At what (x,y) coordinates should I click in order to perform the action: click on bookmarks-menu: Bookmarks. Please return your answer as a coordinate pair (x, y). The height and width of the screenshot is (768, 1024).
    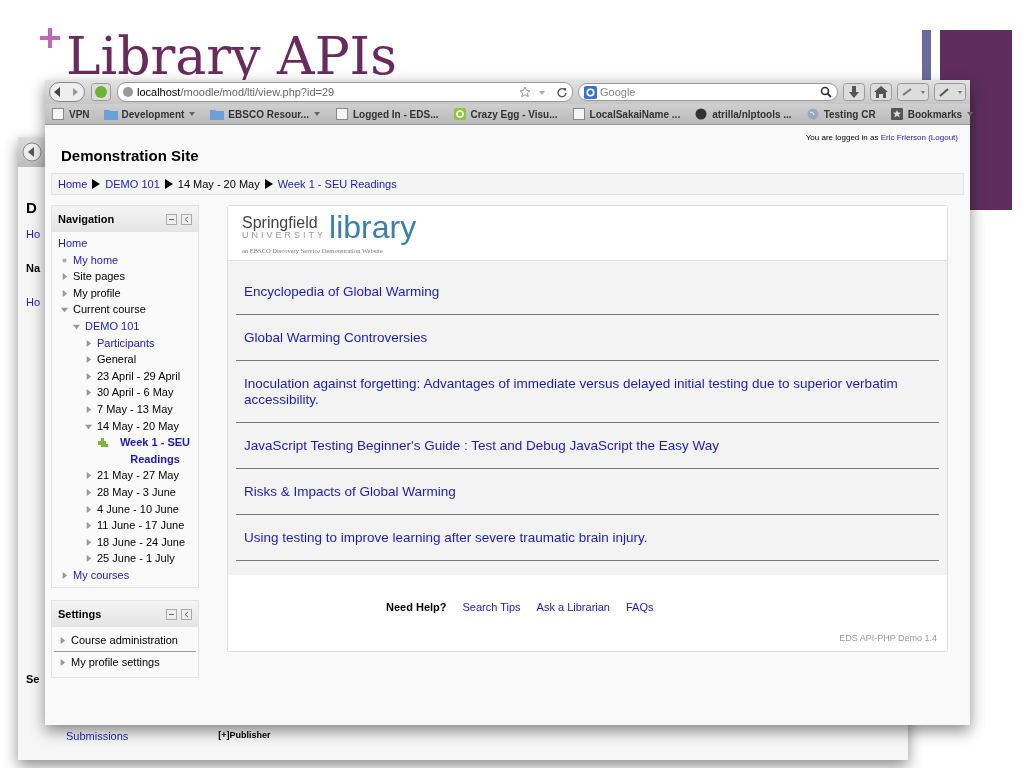
    Looking at the image, I should click on (932, 114).